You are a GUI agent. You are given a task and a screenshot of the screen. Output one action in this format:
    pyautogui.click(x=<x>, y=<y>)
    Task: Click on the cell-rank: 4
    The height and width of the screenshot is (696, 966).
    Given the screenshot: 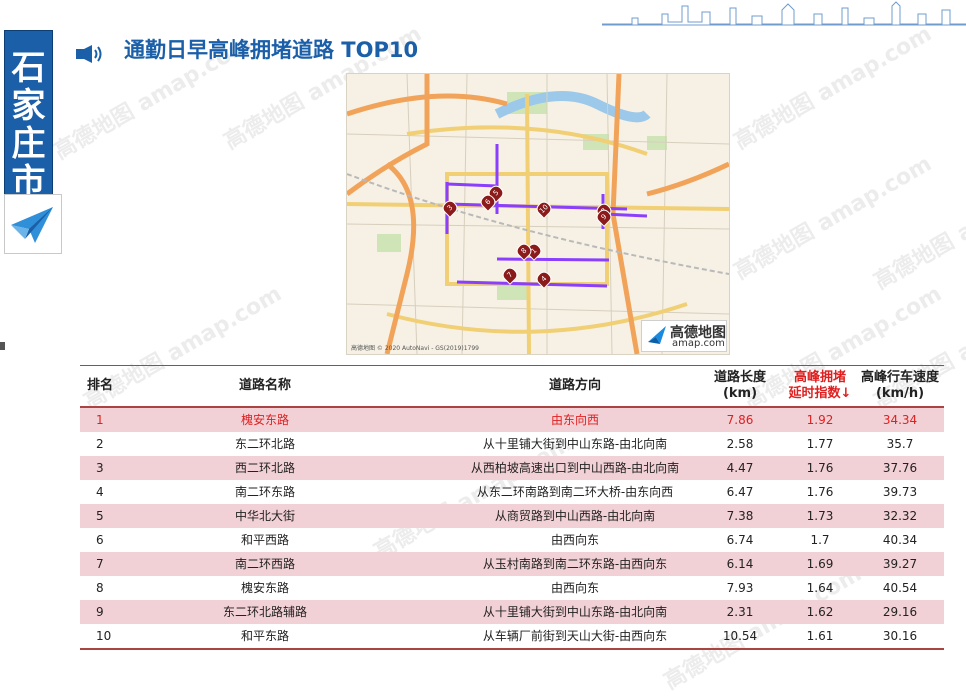 What is the action you would take?
    pyautogui.click(x=100, y=492)
    